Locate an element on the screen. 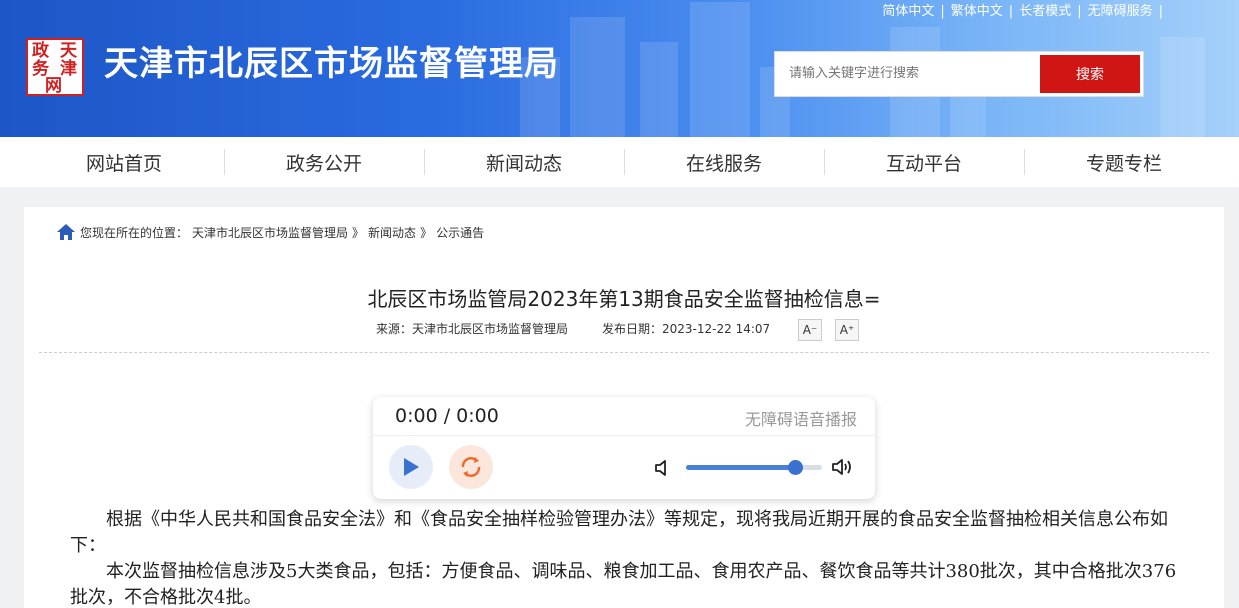 The width and height of the screenshot is (1239, 608). search-box: 搜索 is located at coordinates (959, 74).